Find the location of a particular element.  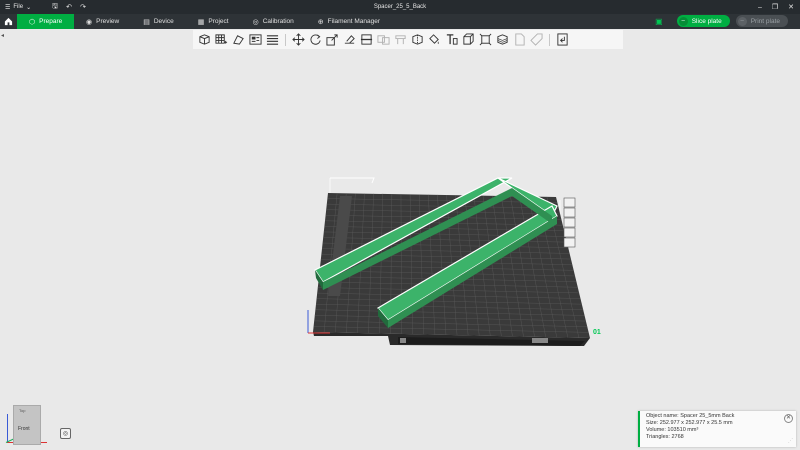

plate-arrange-icon is located at coordinates (569, 222).